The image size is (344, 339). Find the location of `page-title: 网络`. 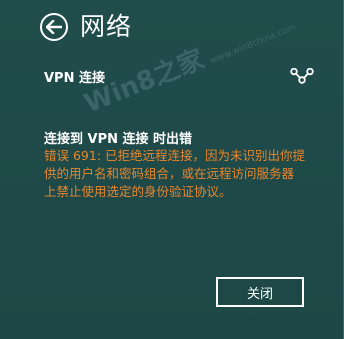

page-title: 网络 is located at coordinates (106, 26).